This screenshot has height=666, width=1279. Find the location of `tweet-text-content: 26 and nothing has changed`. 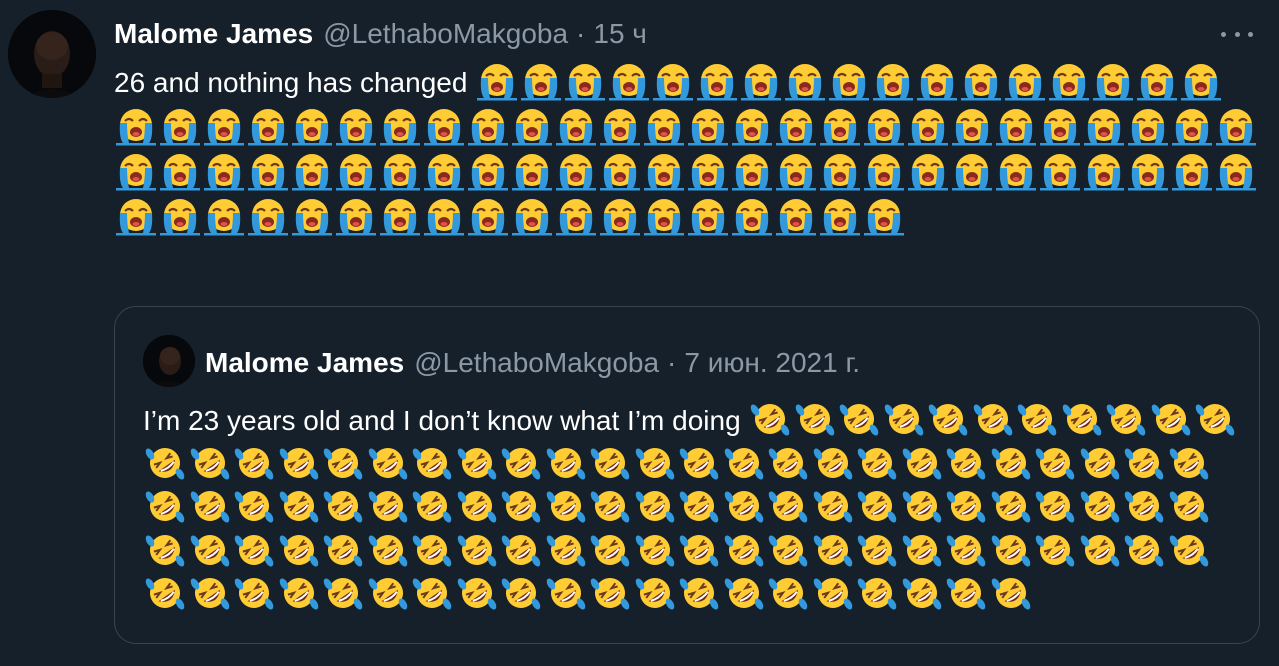

tweet-text-content: 26 and nothing has changed is located at coordinates (295, 82).